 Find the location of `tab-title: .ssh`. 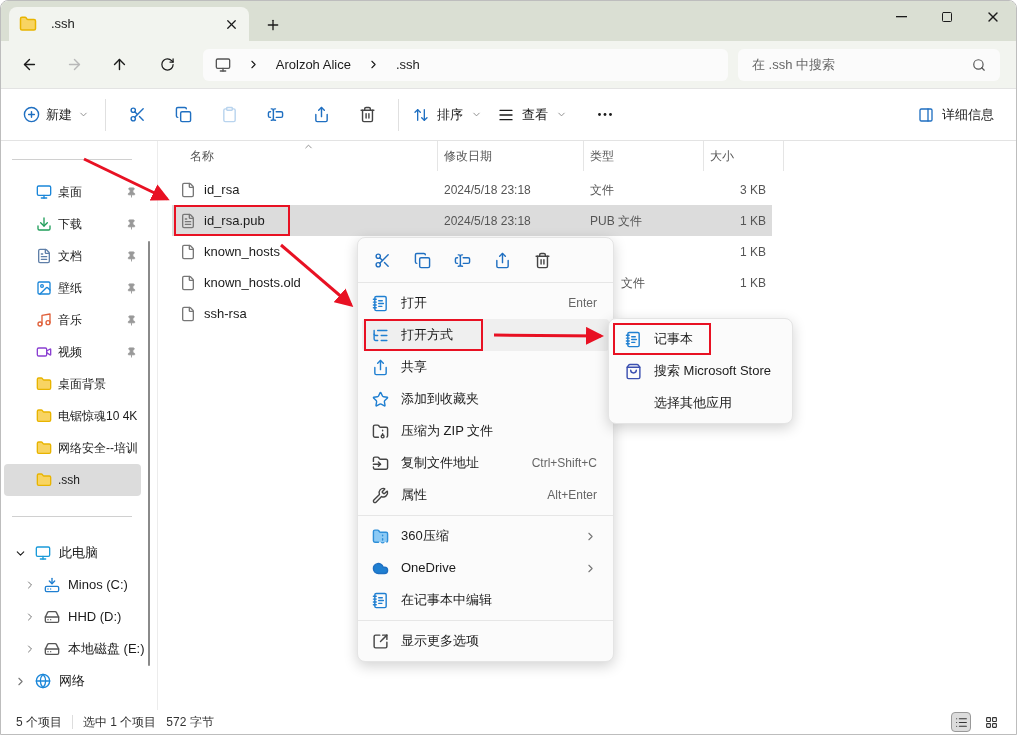

tab-title: .ssh is located at coordinates (63, 24).